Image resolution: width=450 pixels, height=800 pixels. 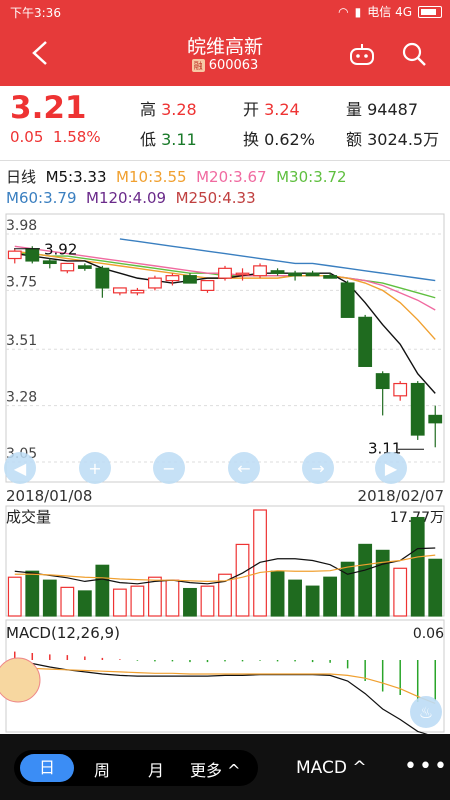 I want to click on ma-legend-row2: M60:3.79 M120:4.09 M250:4.33, so click(x=131, y=198).